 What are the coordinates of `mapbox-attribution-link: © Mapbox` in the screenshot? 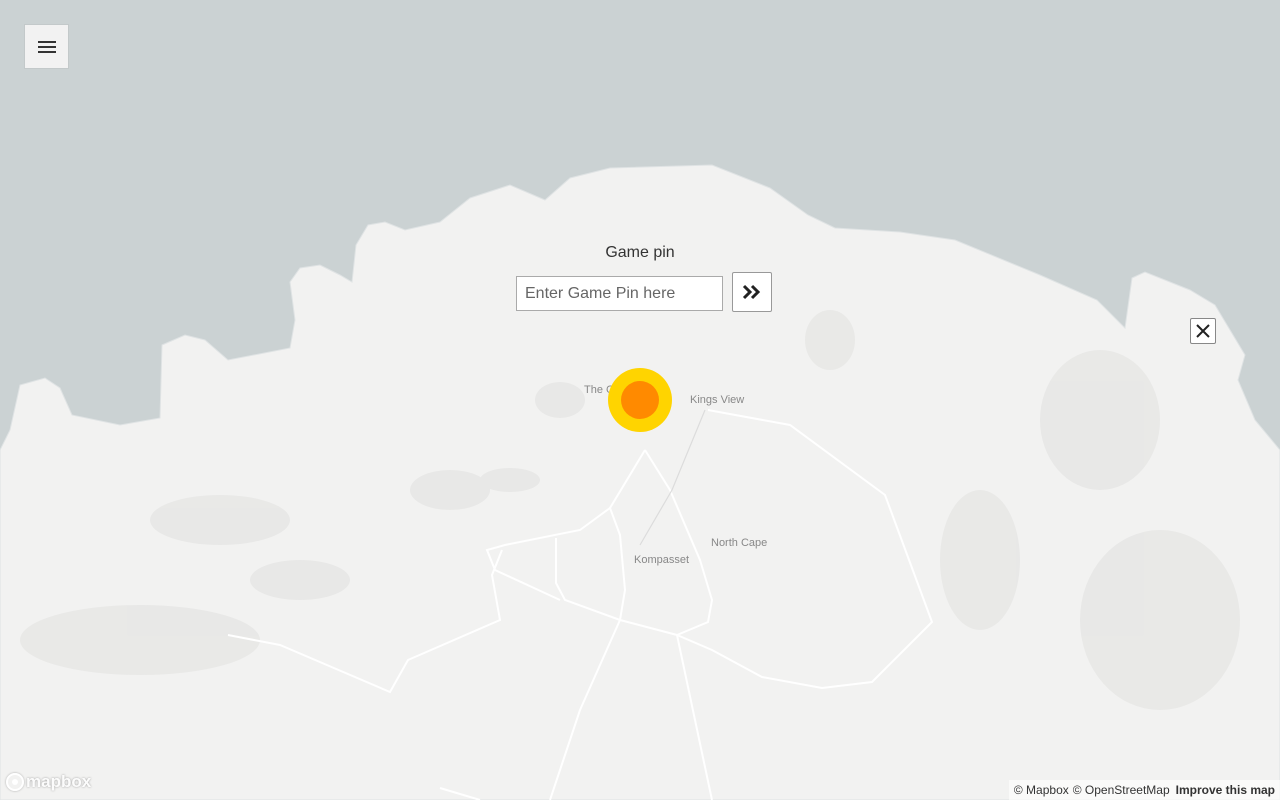 It's located at (1041, 790).